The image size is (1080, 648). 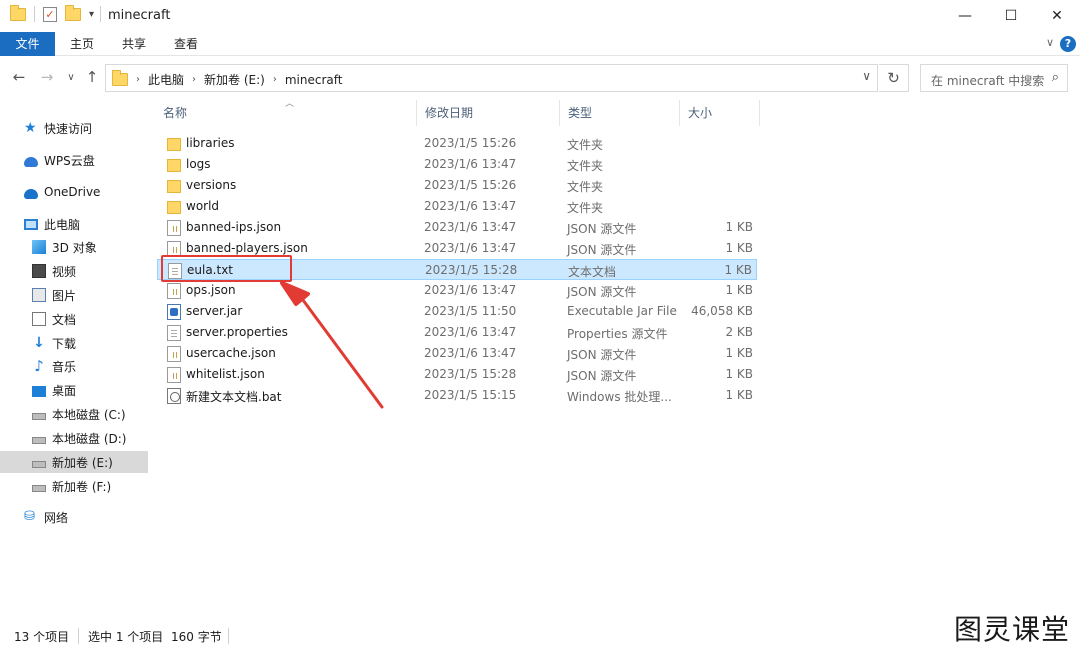 What do you see at coordinates (226, 268) in the screenshot?
I see `highlight-box` at bounding box center [226, 268].